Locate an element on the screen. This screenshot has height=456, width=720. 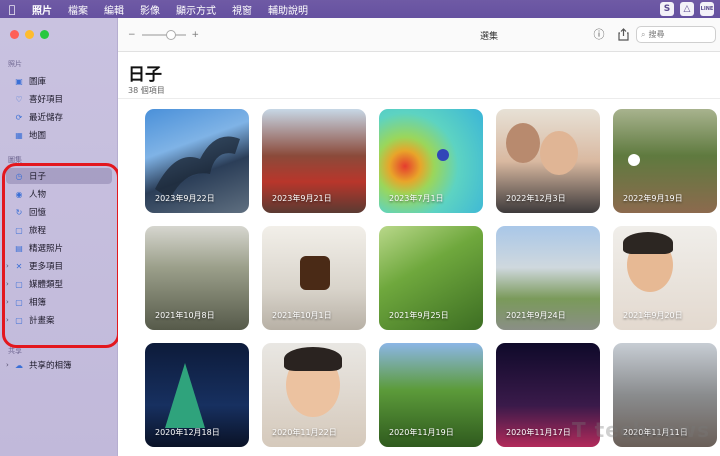
close-window-button is located at coordinates (14, 34).